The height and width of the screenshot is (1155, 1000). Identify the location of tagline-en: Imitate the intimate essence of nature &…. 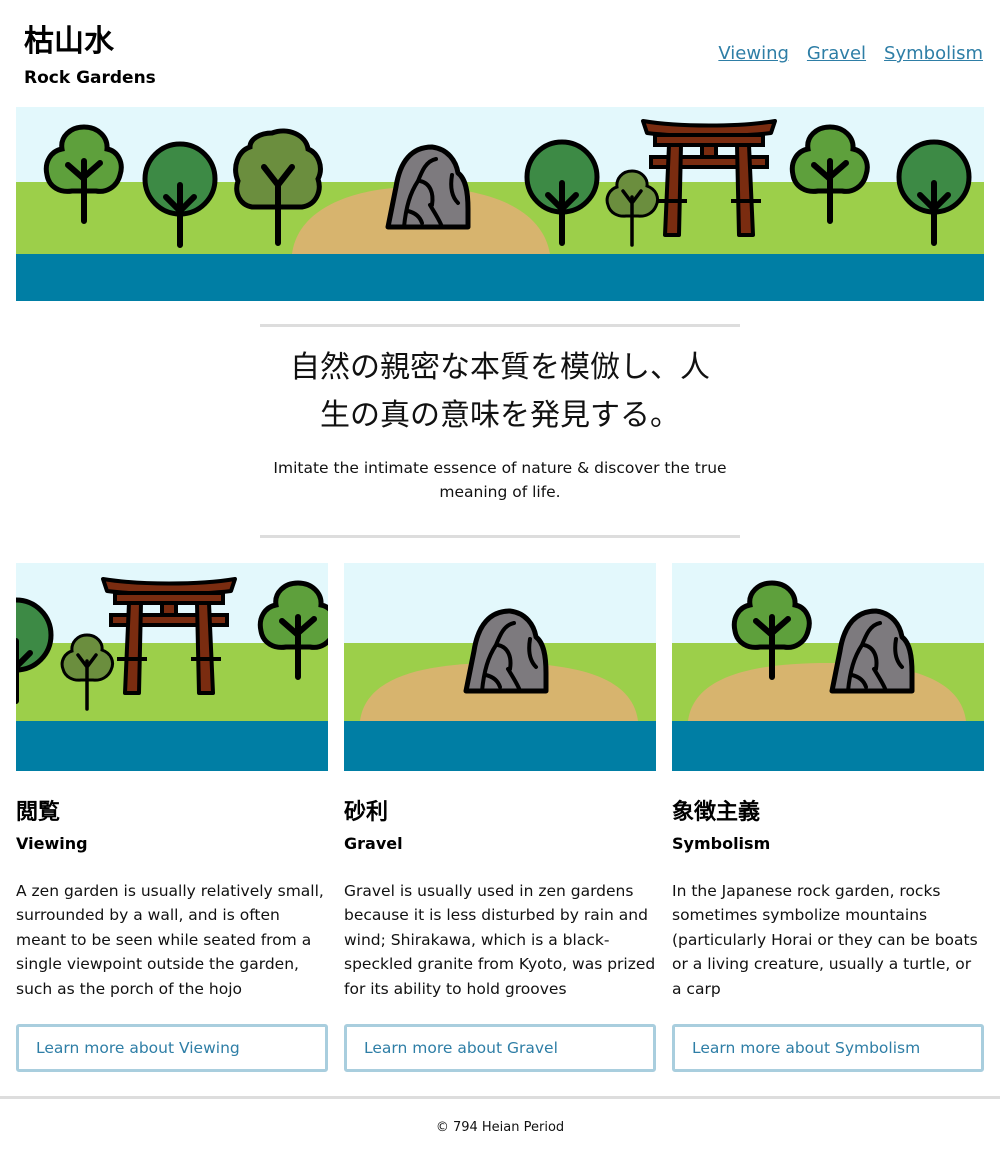
(500, 480).